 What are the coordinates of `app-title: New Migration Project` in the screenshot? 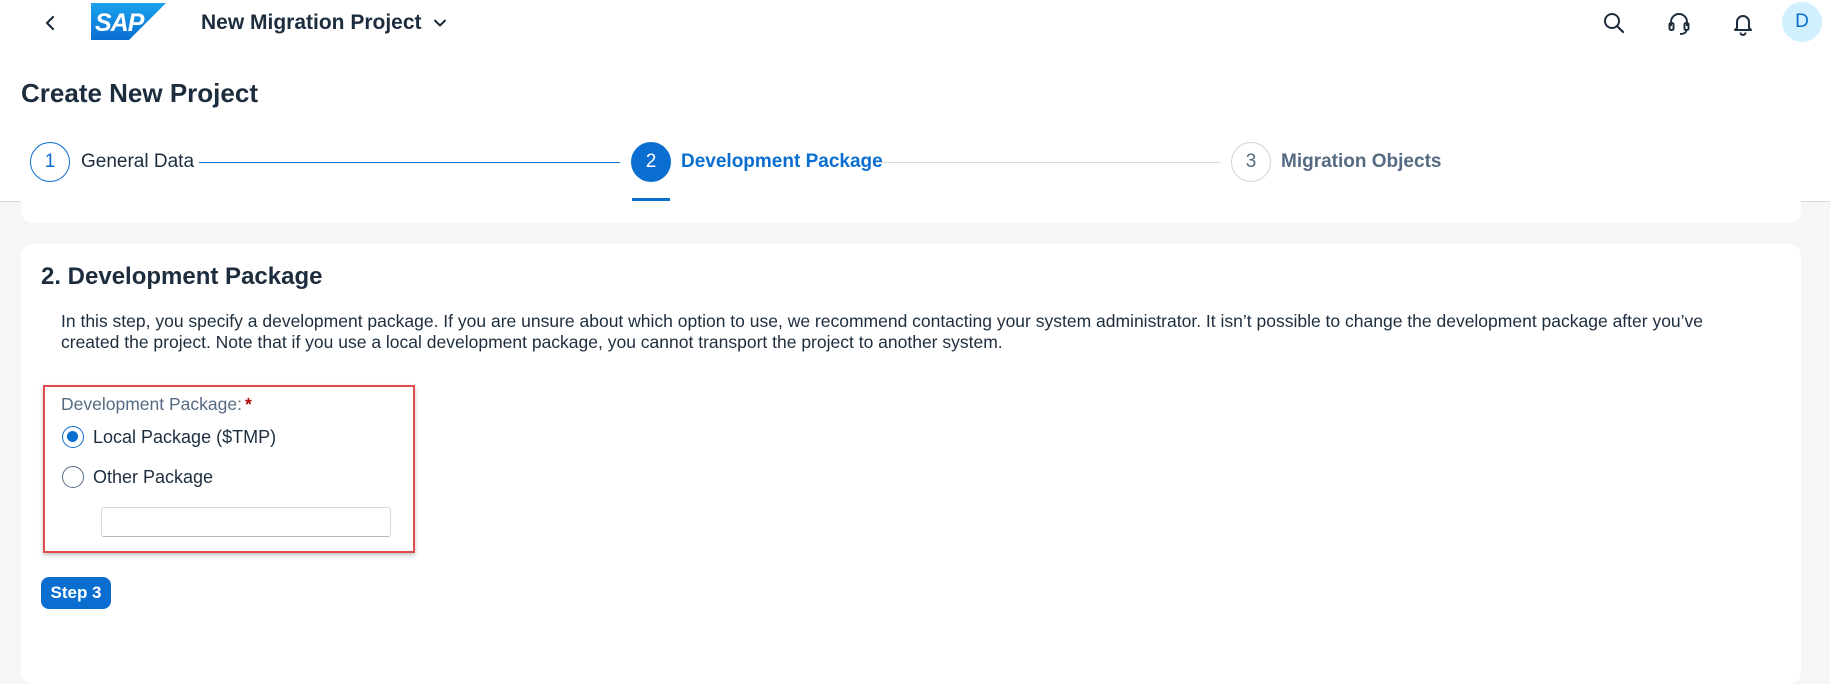 It's located at (311, 22).